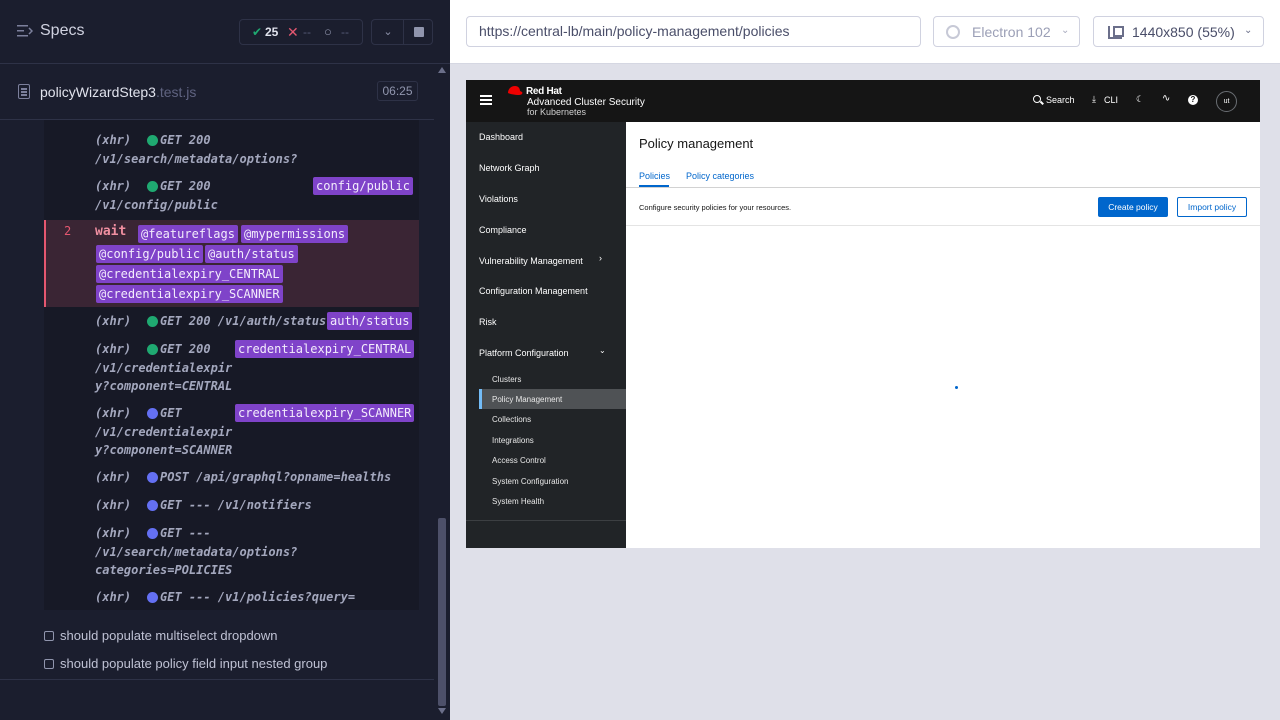 The height and width of the screenshot is (720, 1280). Describe the element at coordinates (1212, 207) in the screenshot. I see `import-policy-button: Import policy` at that location.